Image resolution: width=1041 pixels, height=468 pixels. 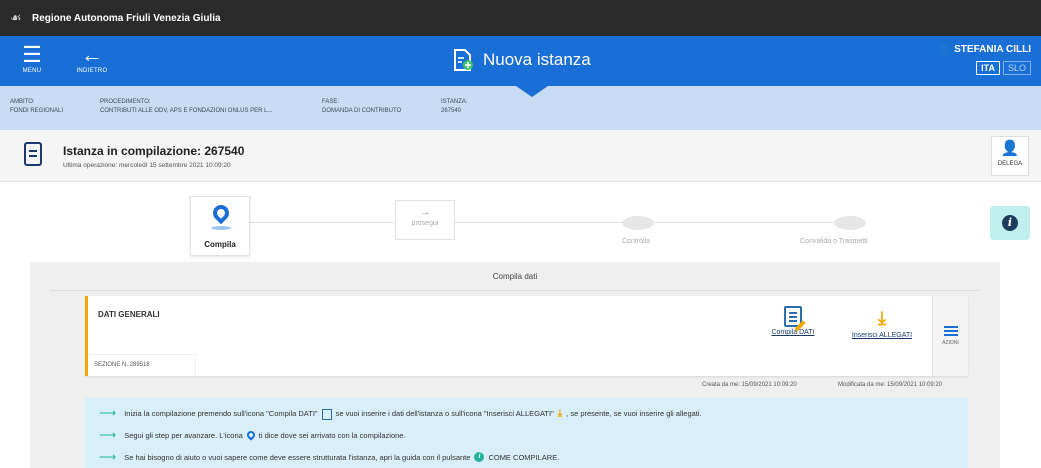 What do you see at coordinates (515, 290) in the screenshot?
I see `section-divider` at bounding box center [515, 290].